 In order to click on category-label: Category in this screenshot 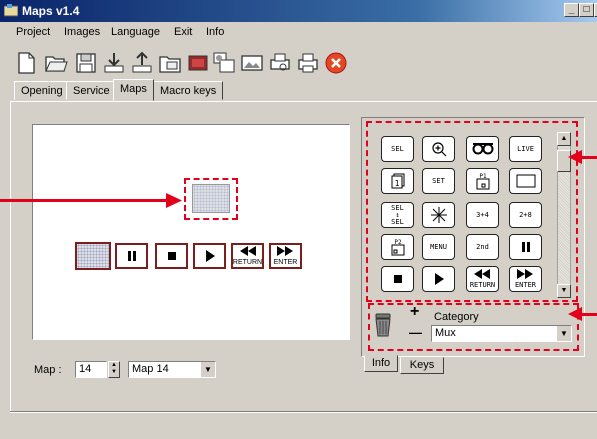, I will do `click(456, 317)`.